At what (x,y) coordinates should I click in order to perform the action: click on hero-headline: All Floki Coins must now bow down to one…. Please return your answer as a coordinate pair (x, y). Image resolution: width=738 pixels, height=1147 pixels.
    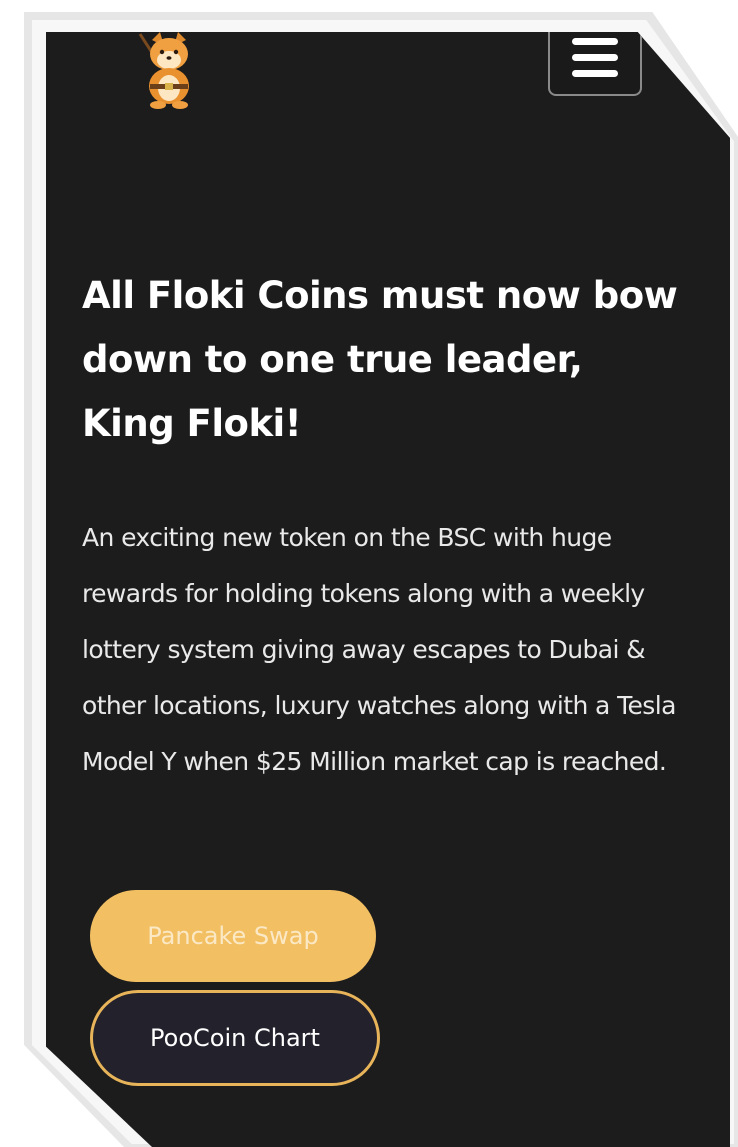
    Looking at the image, I should click on (380, 359).